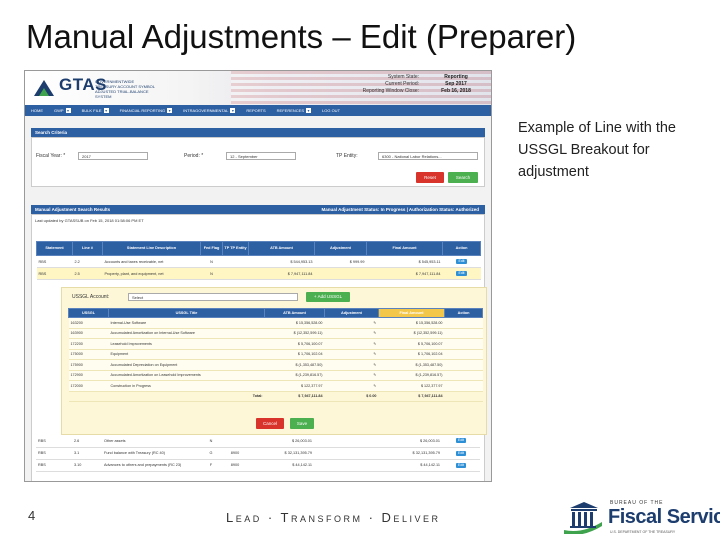 Image resolution: width=720 pixels, height=540 pixels. Describe the element at coordinates (32, 515) in the screenshot. I see `page-number: 4` at that location.